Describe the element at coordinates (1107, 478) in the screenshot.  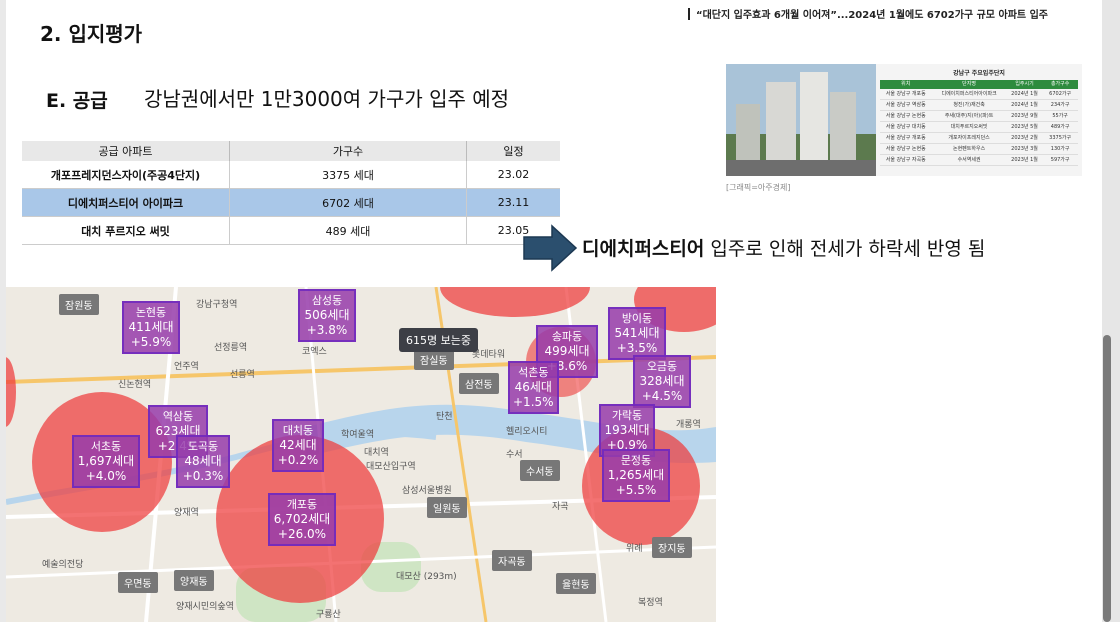
I see `scrollbar-thumb` at that location.